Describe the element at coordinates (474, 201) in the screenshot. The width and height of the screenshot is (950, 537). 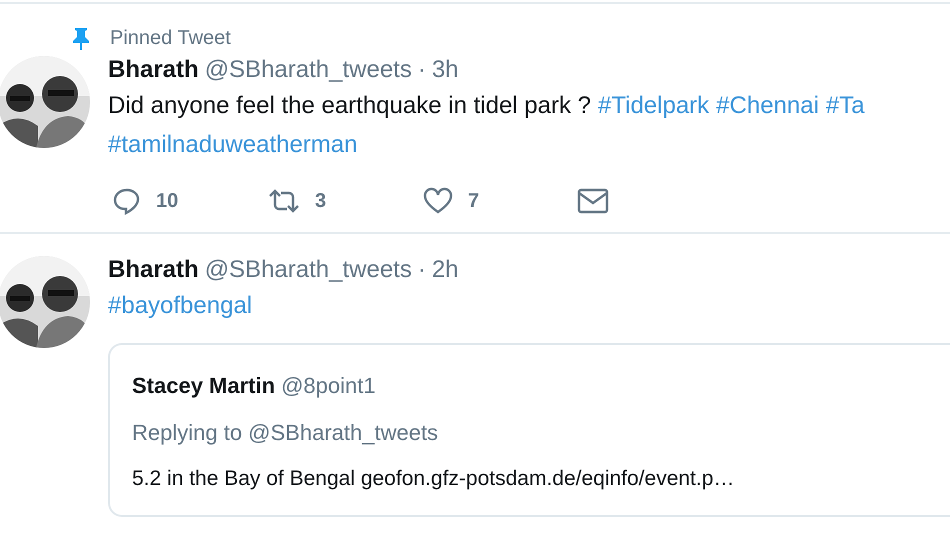
I see `like-count: 7` at that location.